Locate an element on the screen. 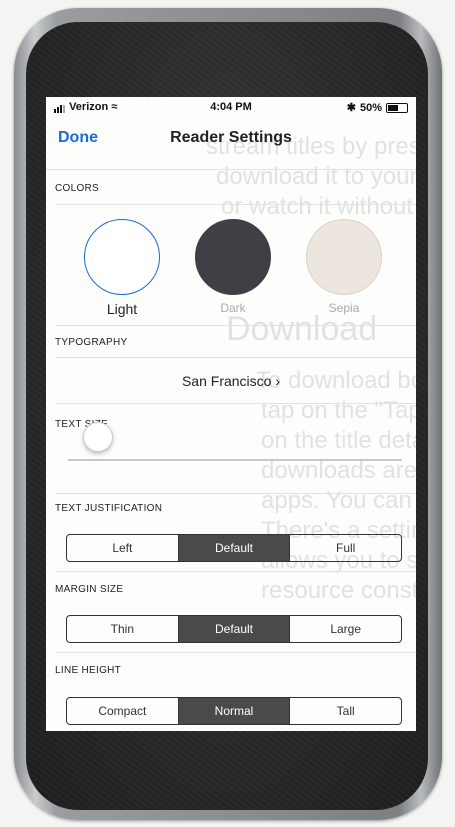 This screenshot has width=455, height=827. theme-light-swatch is located at coordinates (122, 257).